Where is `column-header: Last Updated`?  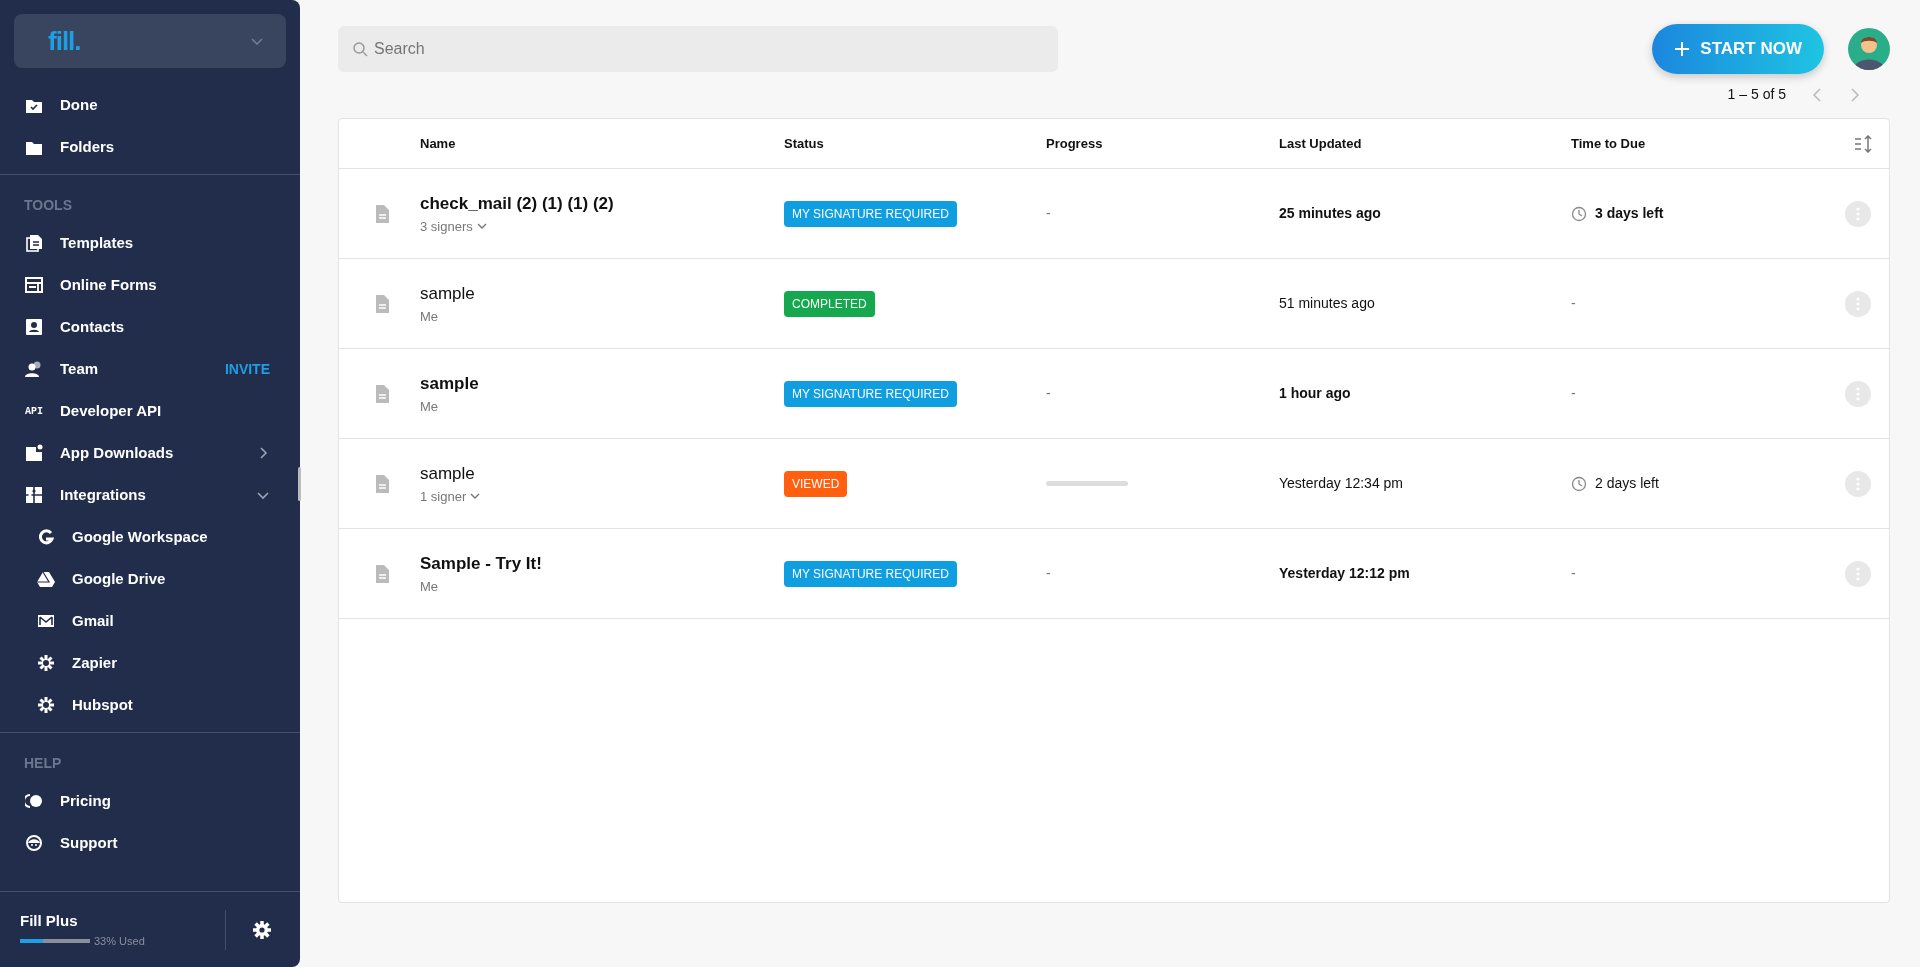 column-header: Last Updated is located at coordinates (1425, 143).